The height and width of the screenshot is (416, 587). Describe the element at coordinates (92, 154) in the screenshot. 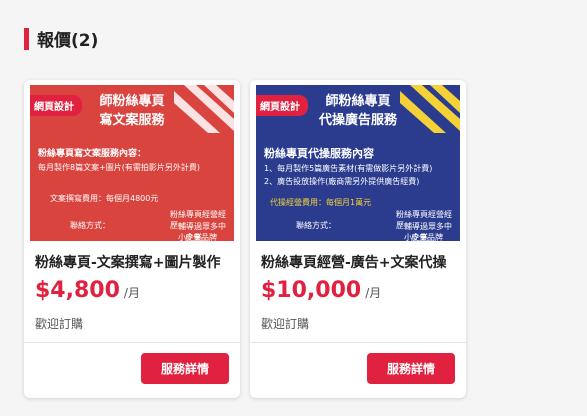

I see `thumb-content-title: 粉絲專頁寫文案服務內容：` at that location.